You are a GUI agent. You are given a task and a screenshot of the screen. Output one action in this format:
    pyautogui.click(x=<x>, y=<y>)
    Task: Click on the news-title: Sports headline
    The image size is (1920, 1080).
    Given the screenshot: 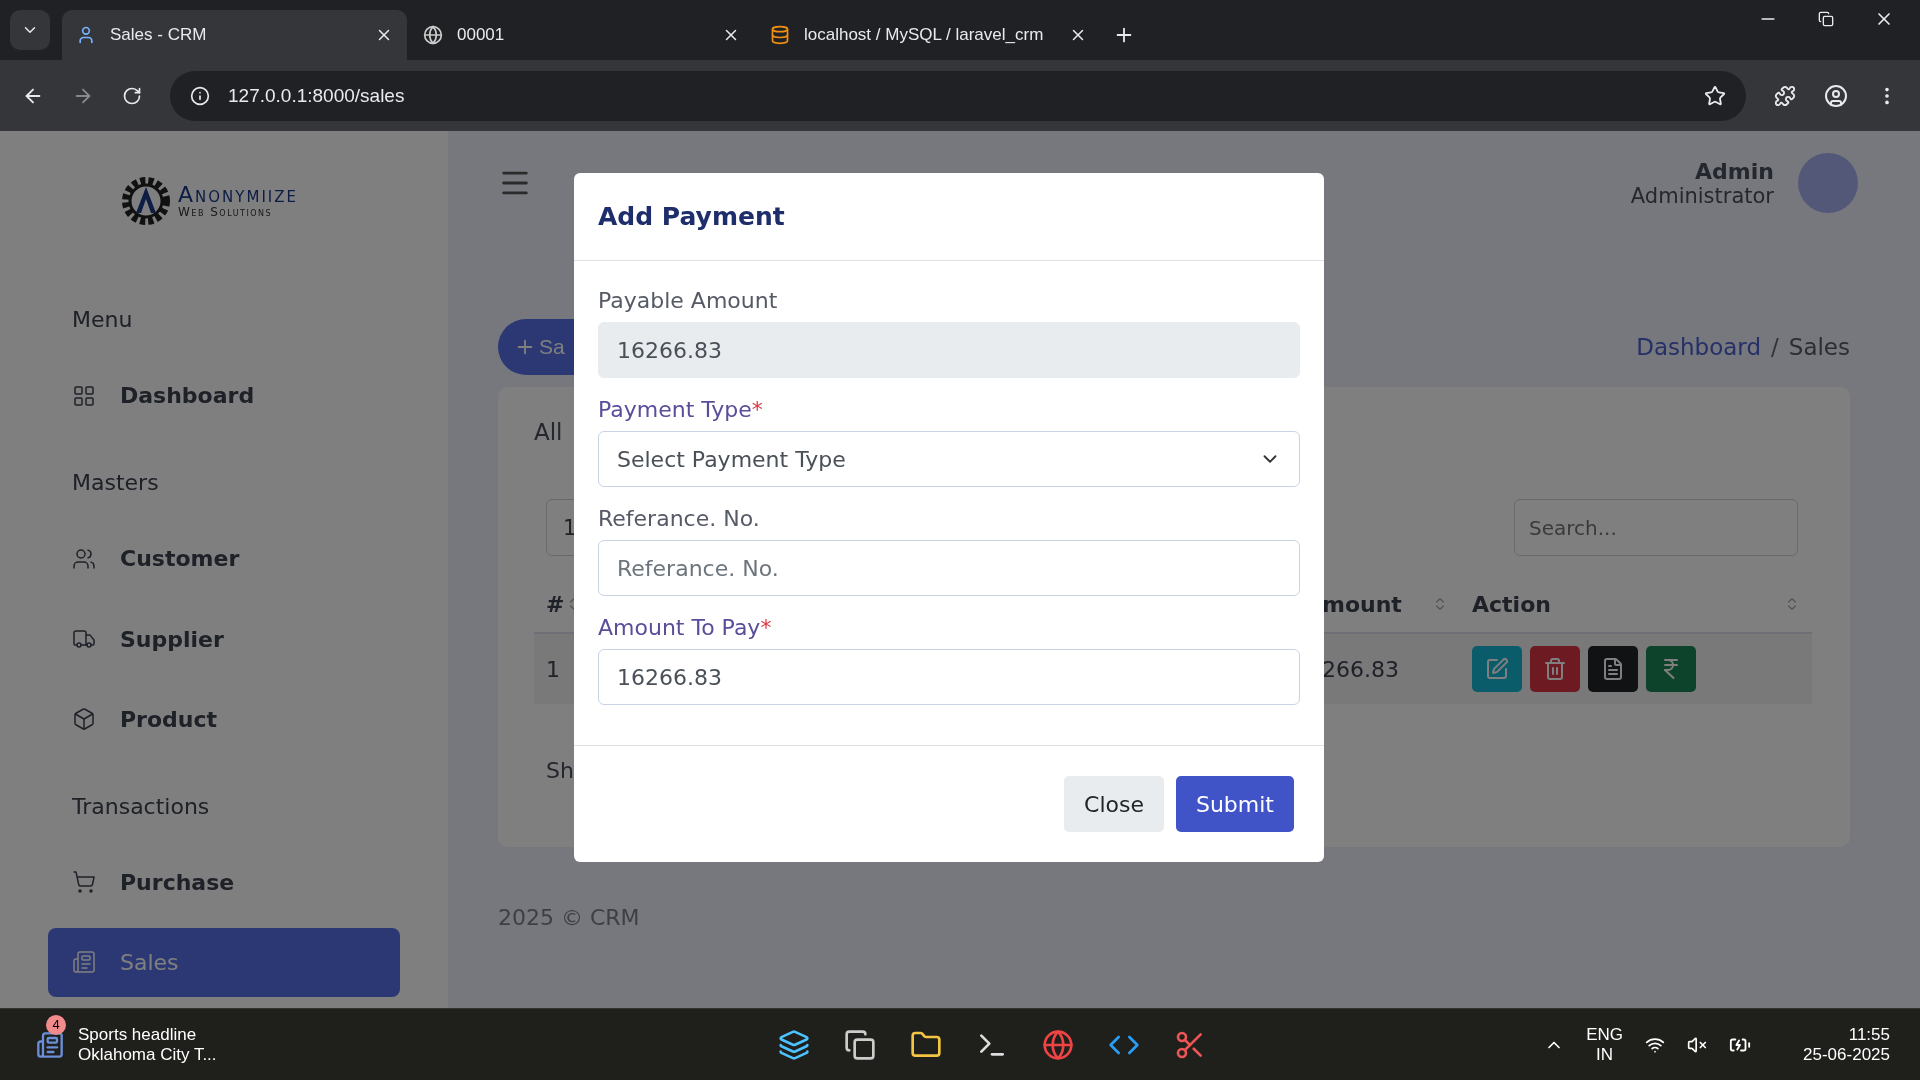 What is the action you would take?
    pyautogui.click(x=147, y=1034)
    